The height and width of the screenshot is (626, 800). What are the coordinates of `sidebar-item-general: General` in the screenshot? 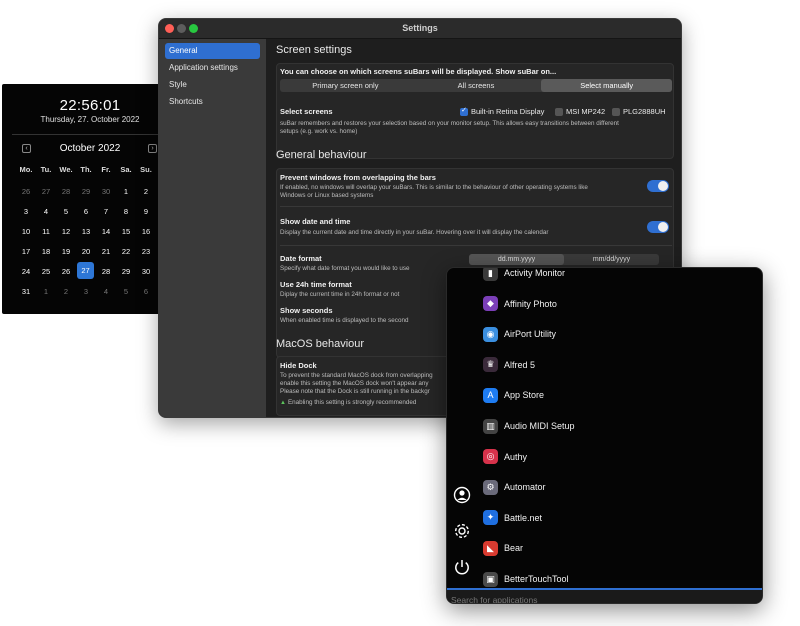 It's located at (212, 51).